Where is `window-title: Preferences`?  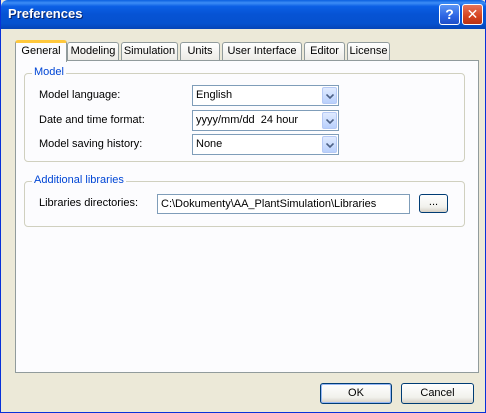
window-title: Preferences is located at coordinates (45, 13).